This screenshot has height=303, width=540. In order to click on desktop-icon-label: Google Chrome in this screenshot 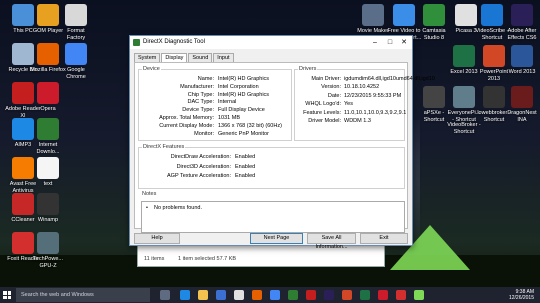, I will do `click(76, 73)`.